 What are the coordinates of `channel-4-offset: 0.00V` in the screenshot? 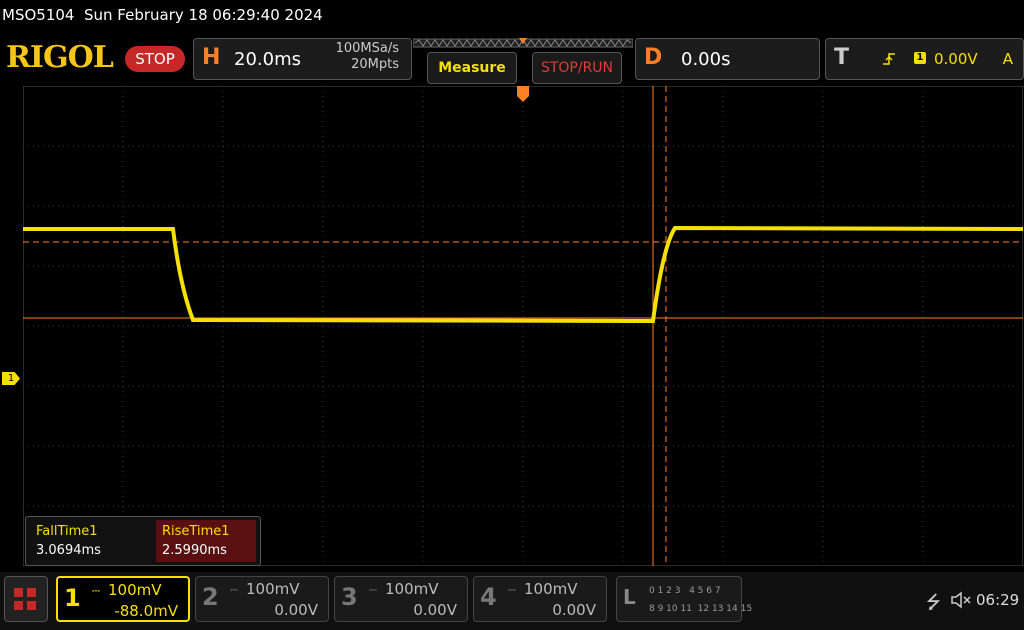 It's located at (574, 610).